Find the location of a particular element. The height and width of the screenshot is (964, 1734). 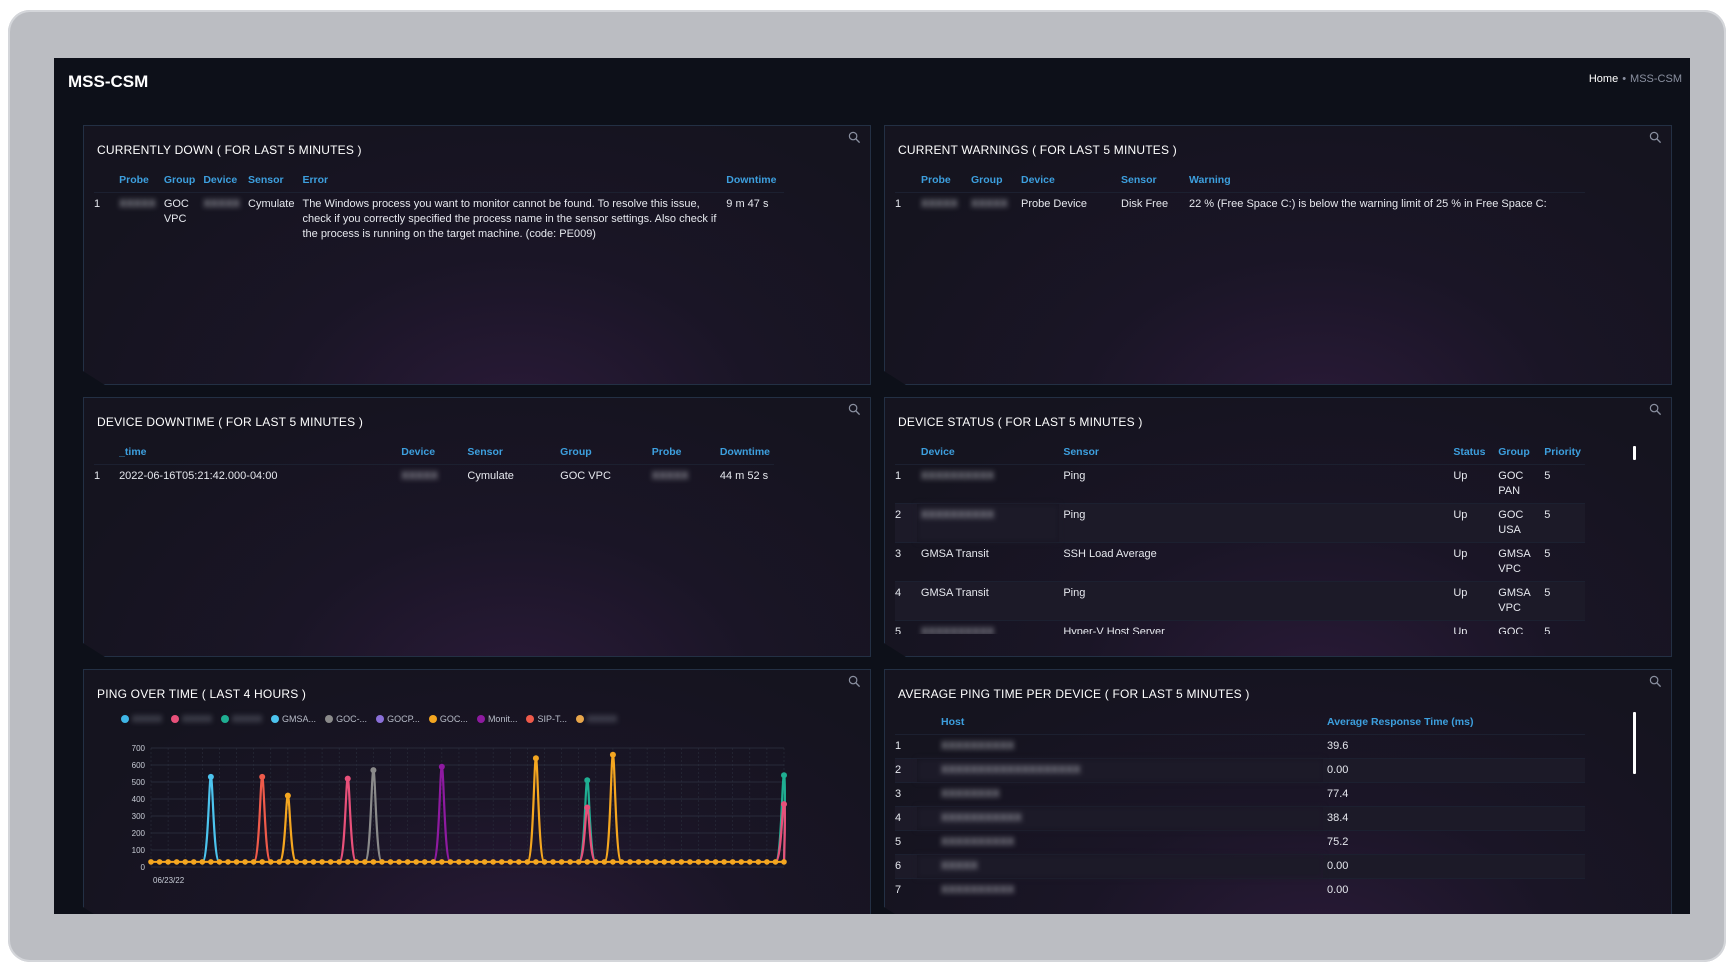

y-tick-label: 500 is located at coordinates (139, 782).